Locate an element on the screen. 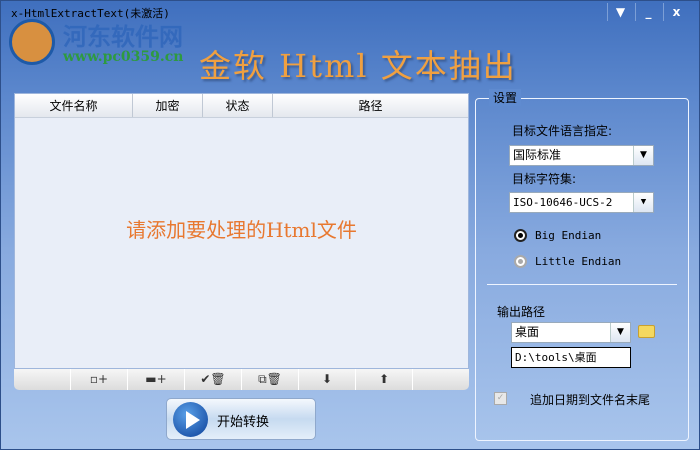 This screenshot has height=450, width=700. start-convert-button: 开始转换 is located at coordinates (241, 419).